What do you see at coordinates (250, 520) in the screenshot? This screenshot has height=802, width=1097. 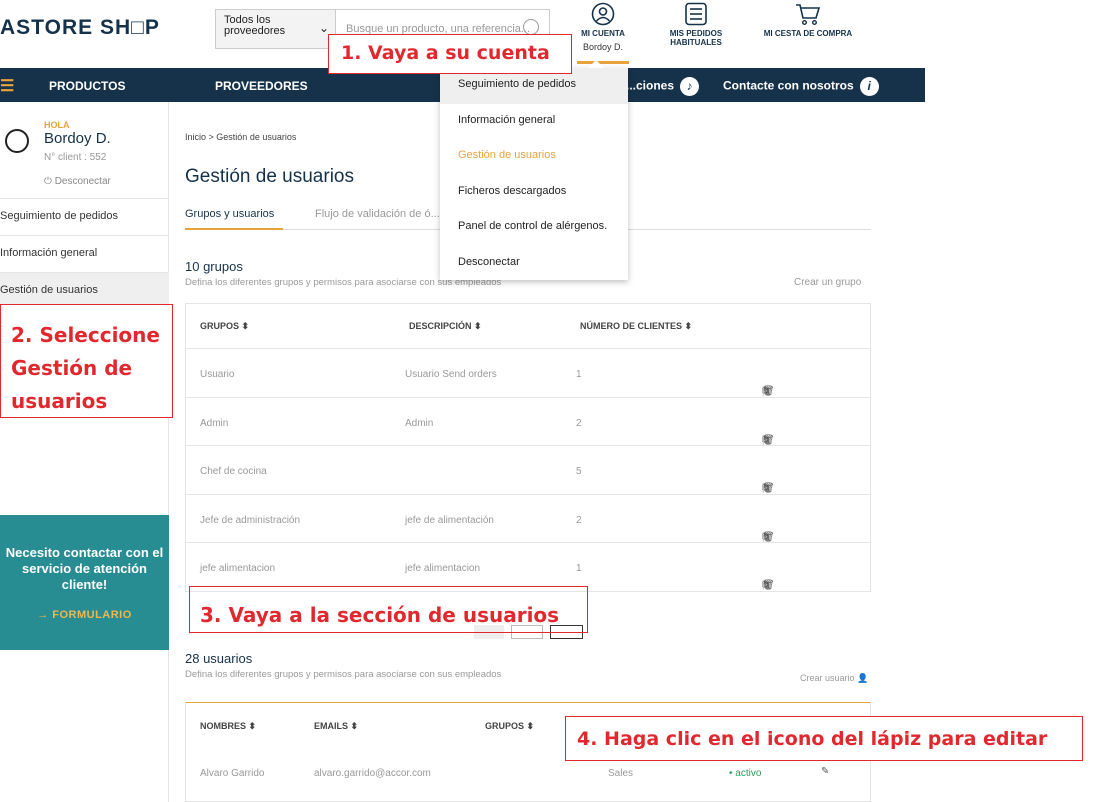 I see `group-name: Jefe de administración` at bounding box center [250, 520].